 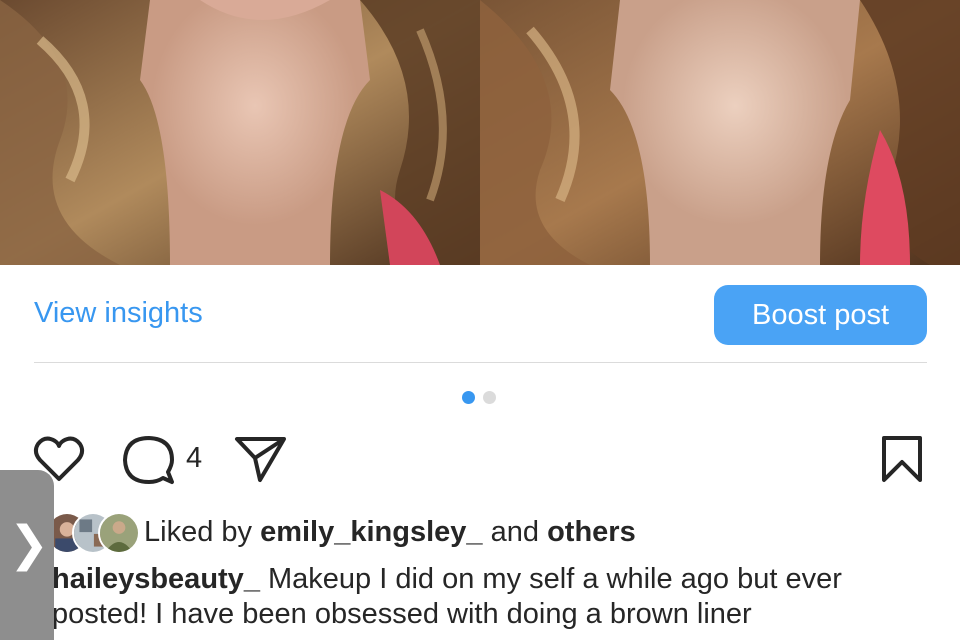 What do you see at coordinates (119, 533) in the screenshot?
I see `avatar` at bounding box center [119, 533].